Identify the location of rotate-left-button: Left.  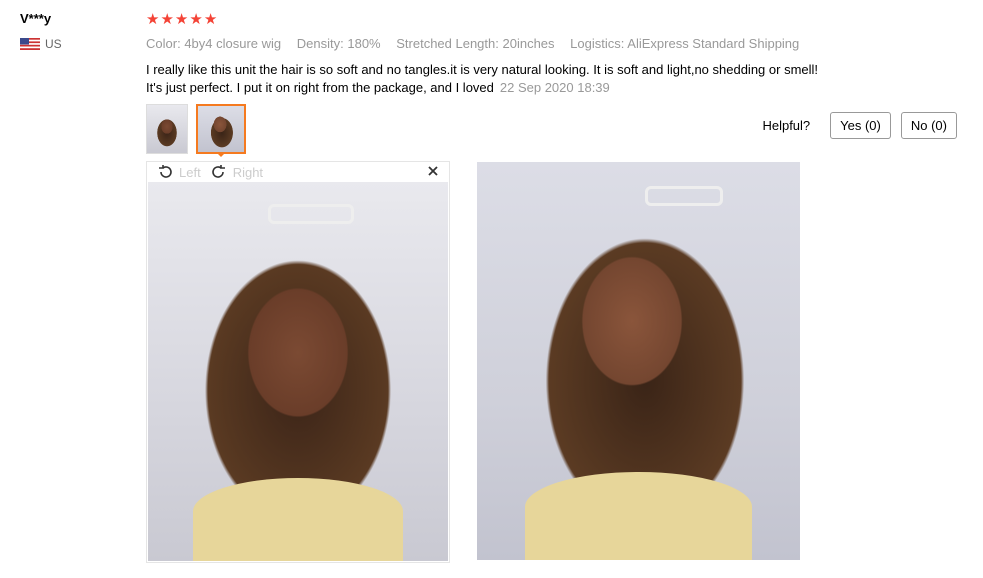
(179, 172).